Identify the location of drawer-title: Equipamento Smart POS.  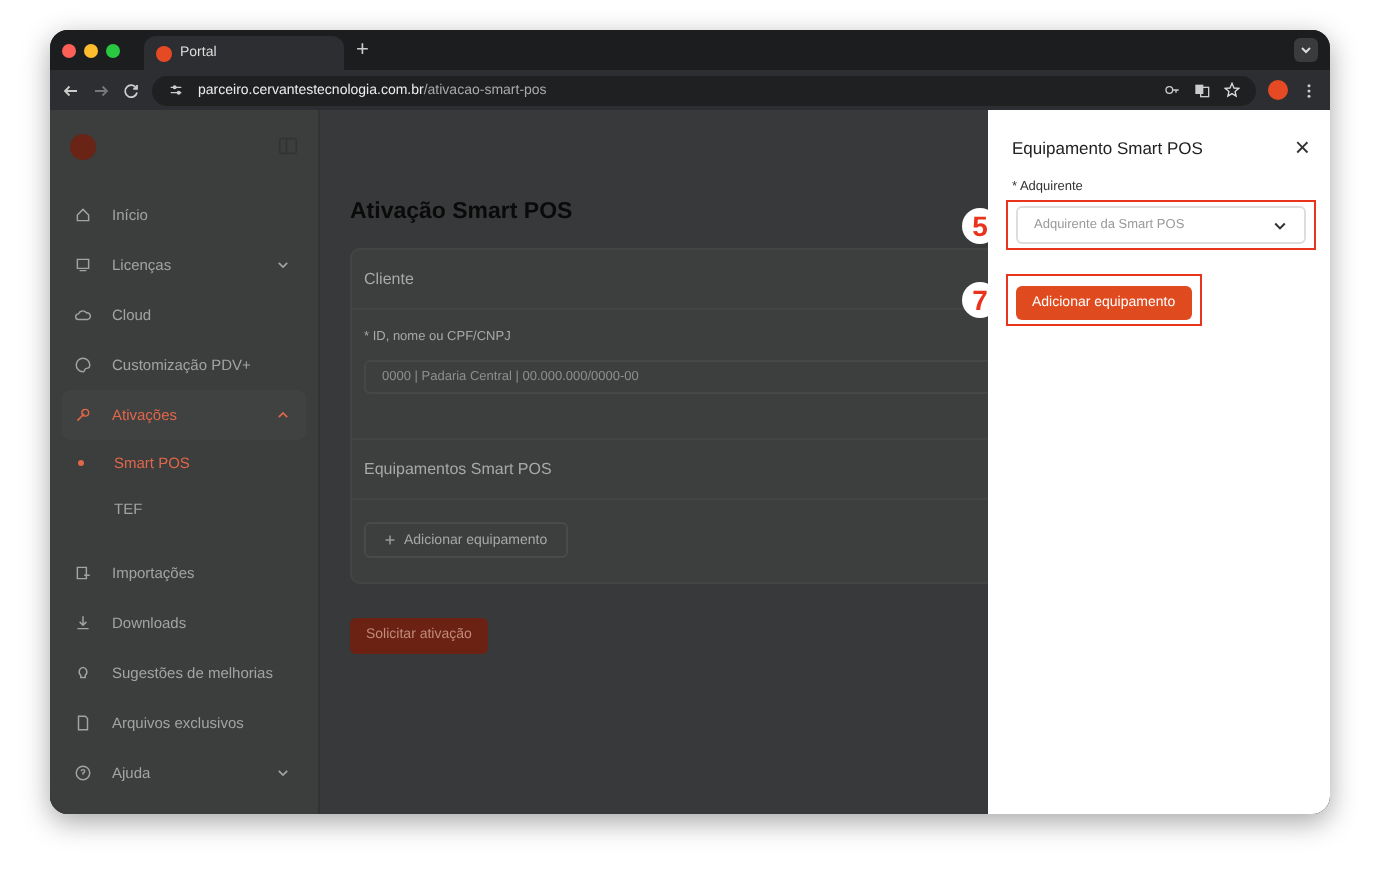
(1107, 147).